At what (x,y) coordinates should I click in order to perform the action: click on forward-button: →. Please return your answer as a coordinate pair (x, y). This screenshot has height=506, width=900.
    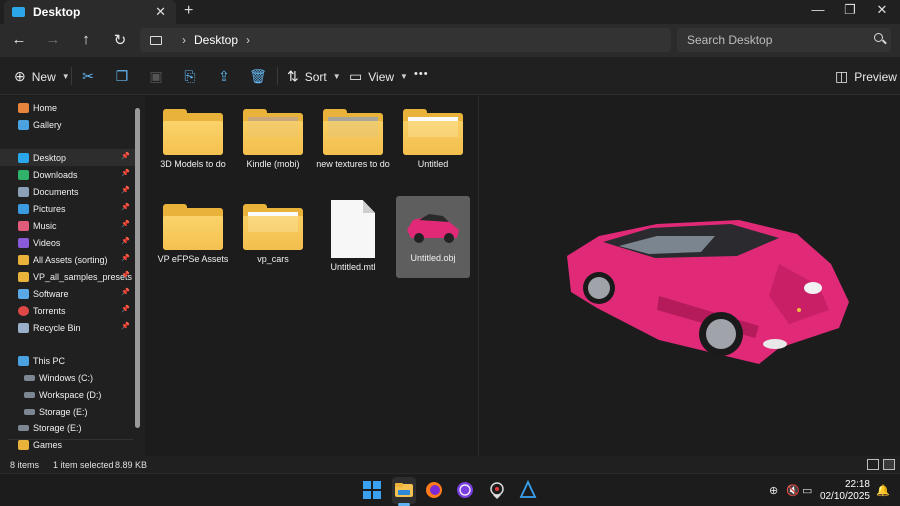
    Looking at the image, I should click on (53, 39).